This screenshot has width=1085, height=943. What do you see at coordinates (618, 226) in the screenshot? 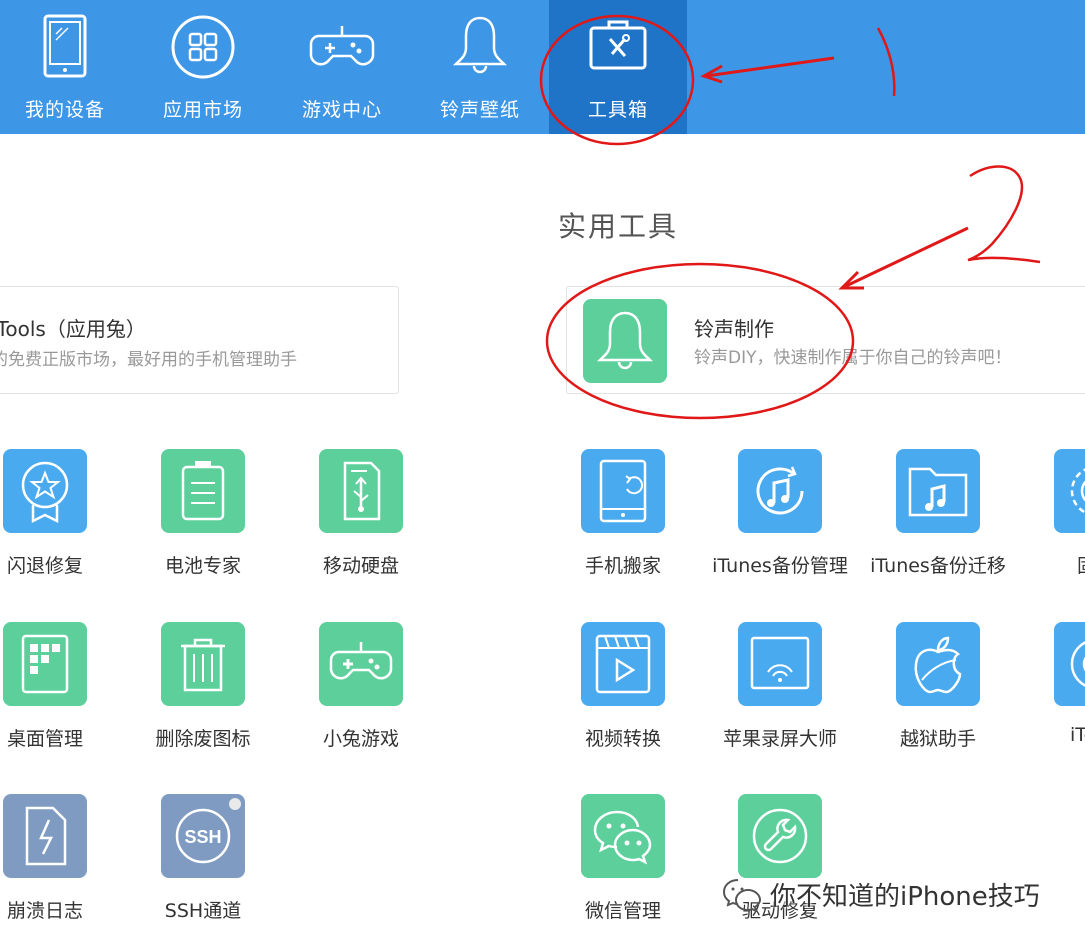
I see `section-title: 实用工具` at bounding box center [618, 226].